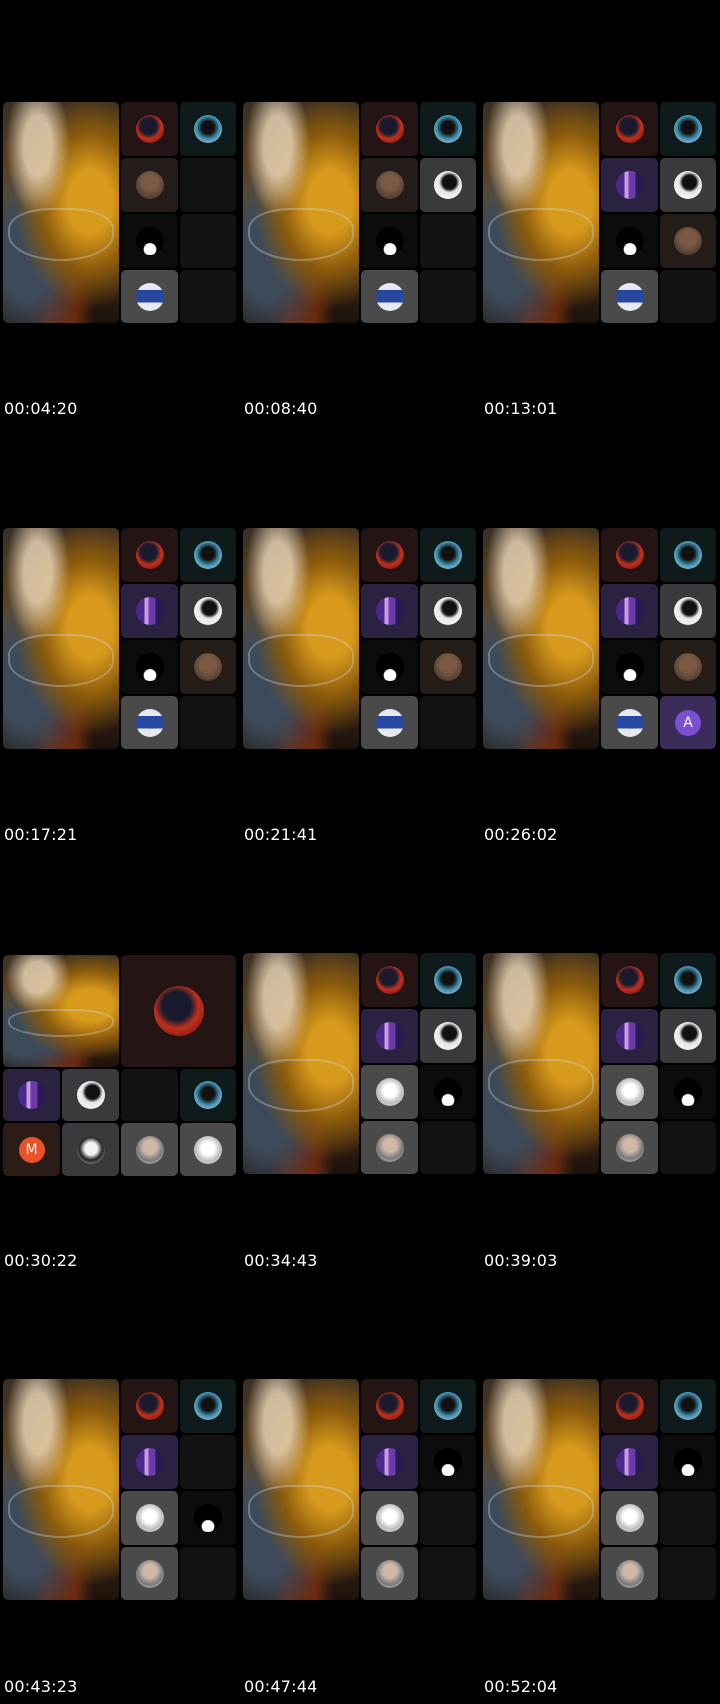  What do you see at coordinates (119, 1066) in the screenshot?
I see `thumbnail-frame-7: M` at bounding box center [119, 1066].